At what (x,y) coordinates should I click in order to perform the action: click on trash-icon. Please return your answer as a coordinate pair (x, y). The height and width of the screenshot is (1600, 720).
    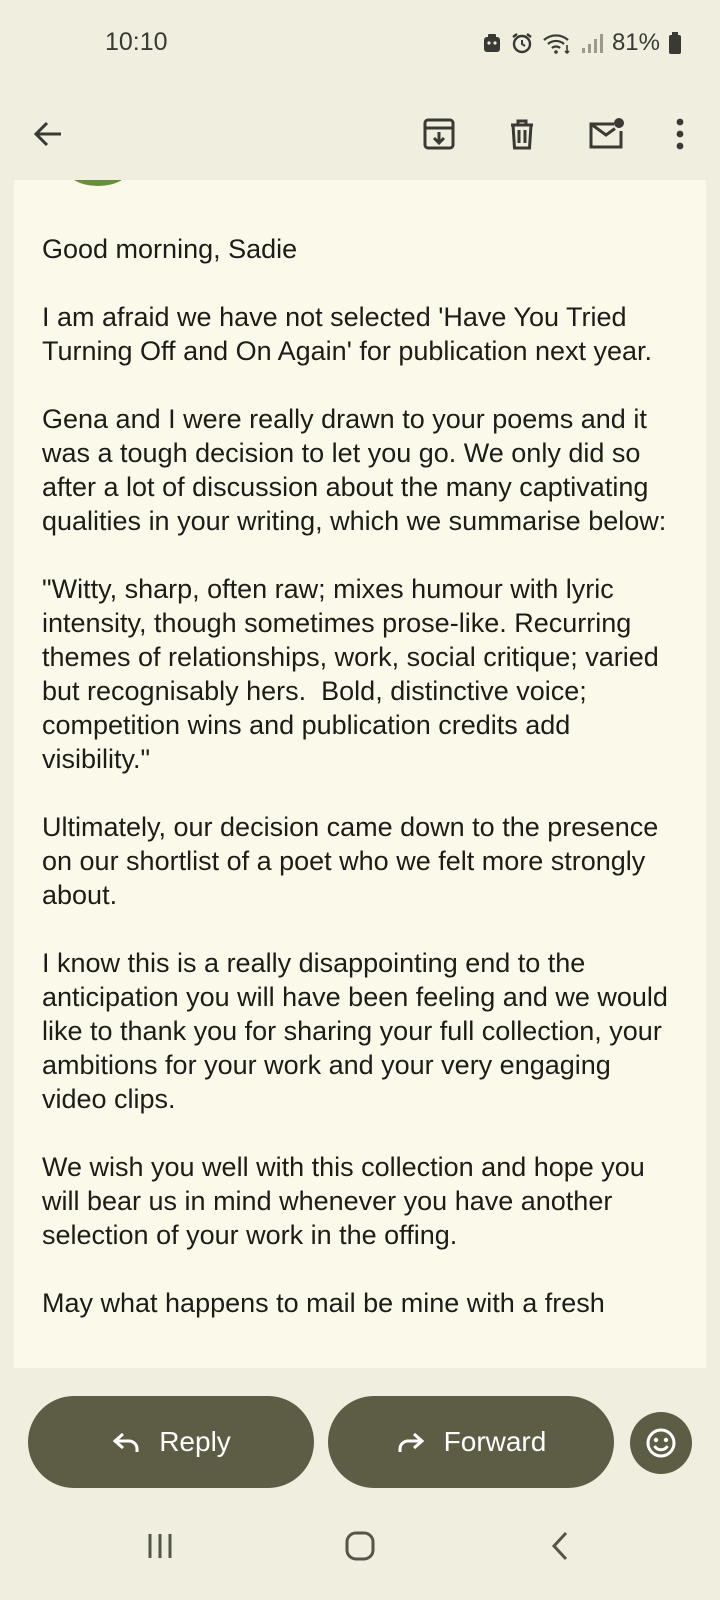
    Looking at the image, I should click on (522, 134).